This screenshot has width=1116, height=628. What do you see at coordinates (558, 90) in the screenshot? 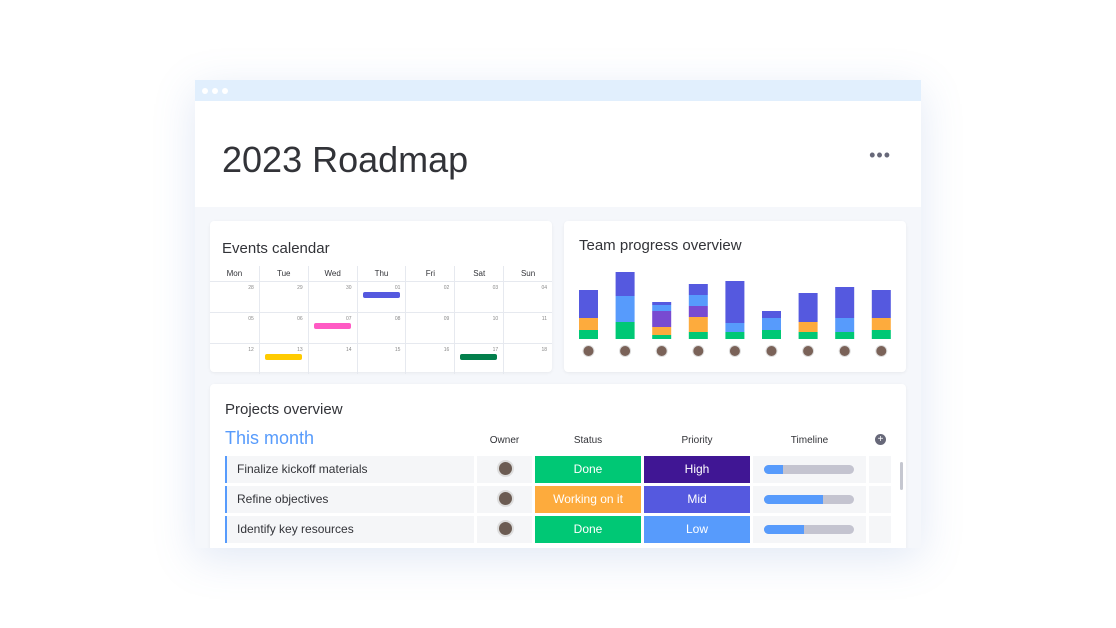
I see `window-titlebar` at bounding box center [558, 90].